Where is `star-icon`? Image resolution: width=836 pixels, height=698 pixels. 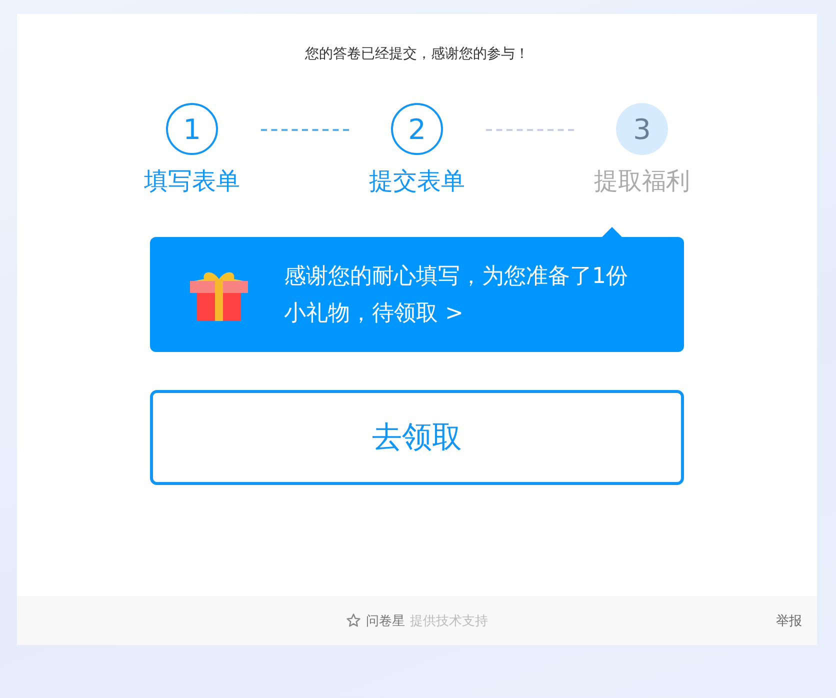 star-icon is located at coordinates (353, 620).